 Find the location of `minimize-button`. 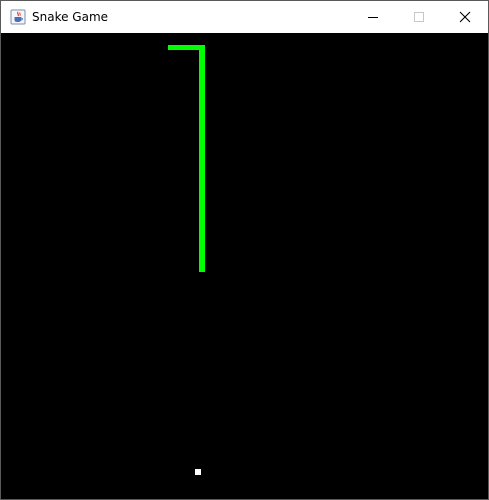

minimize-button is located at coordinates (373, 17).